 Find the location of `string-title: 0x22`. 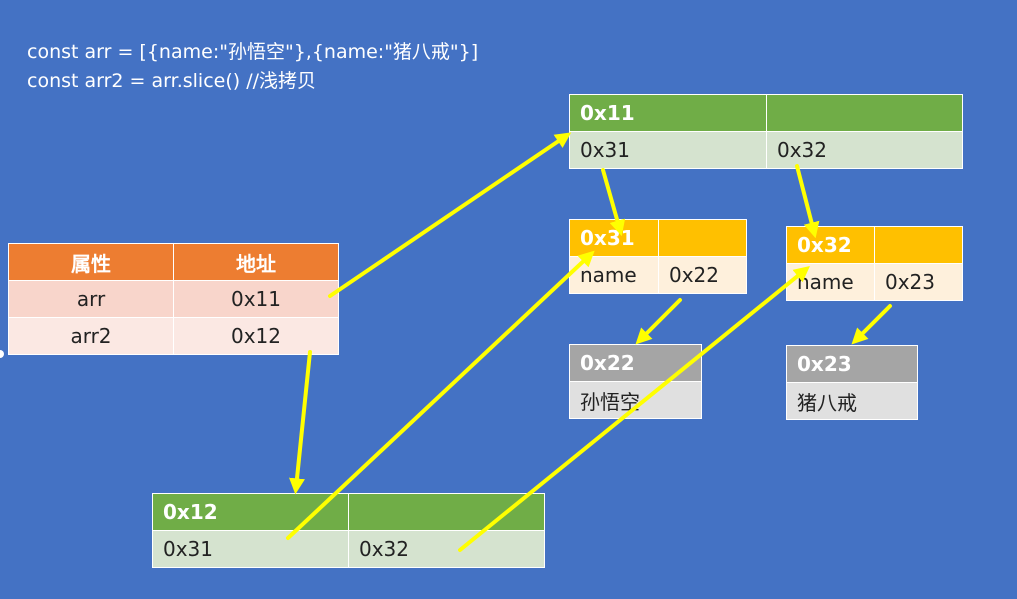

string-title: 0x22 is located at coordinates (635, 363).